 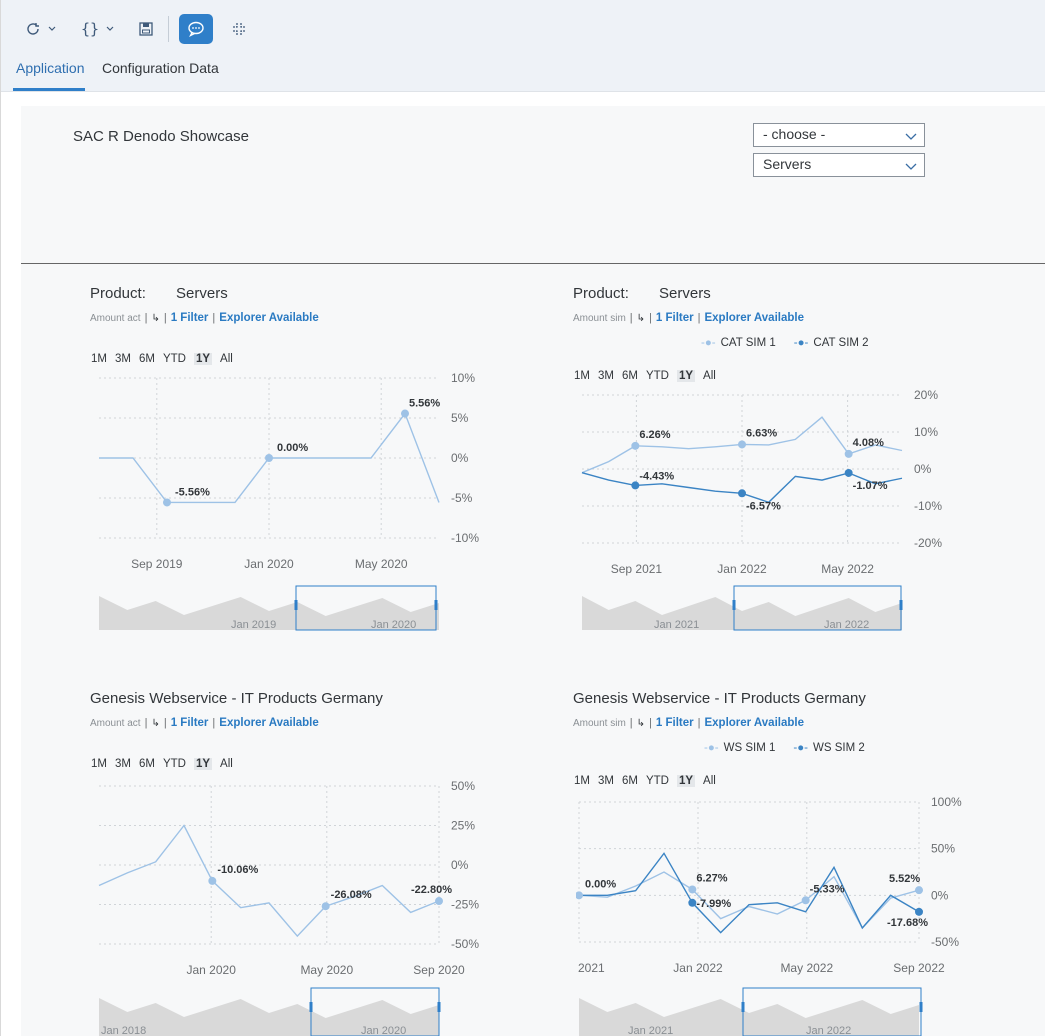 What do you see at coordinates (904, 879) in the screenshot?
I see `data-label: 5.52%` at bounding box center [904, 879].